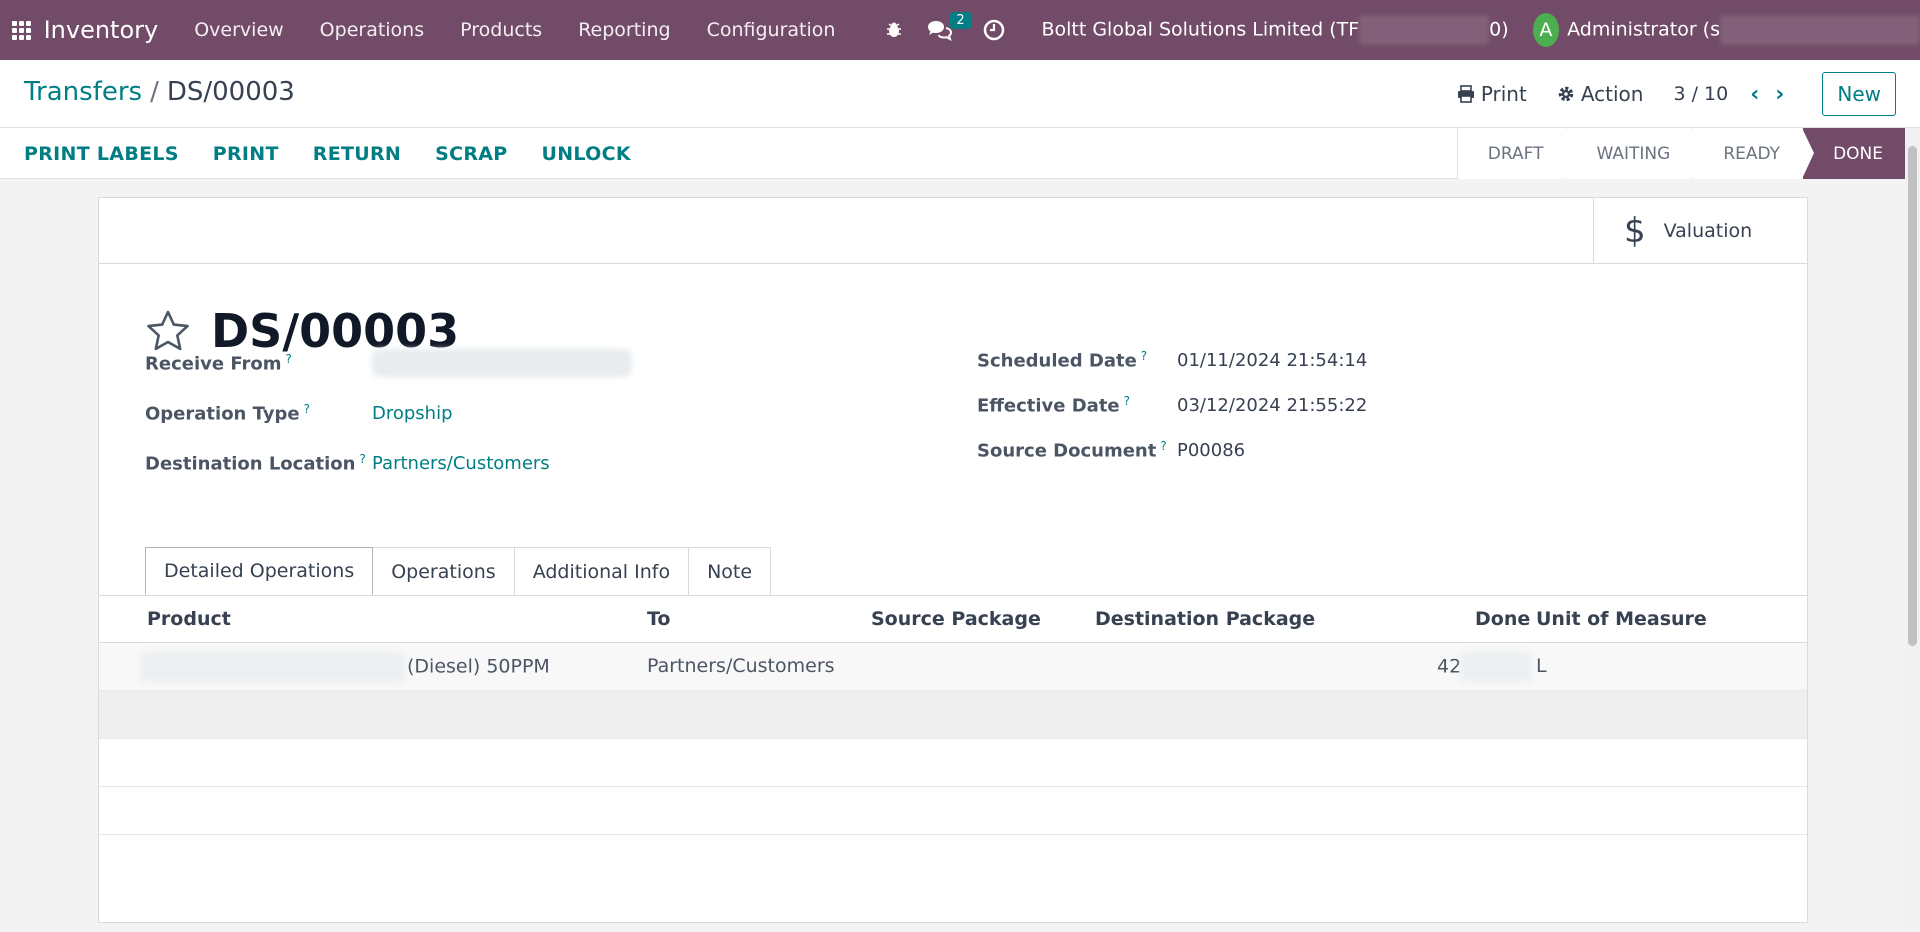  I want to click on stage-pipeline: DRAFT WAITING READY DONE, so click(1680, 153).